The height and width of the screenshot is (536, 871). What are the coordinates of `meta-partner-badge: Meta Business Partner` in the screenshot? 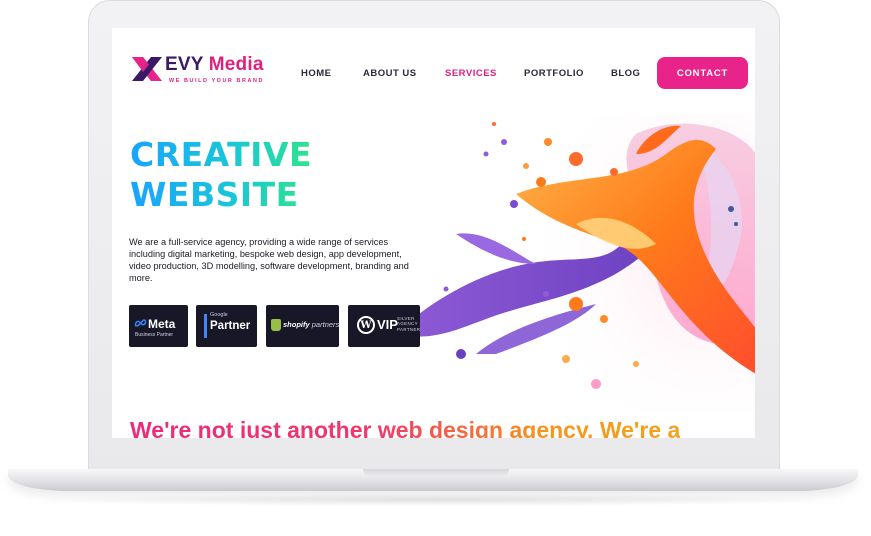 It's located at (158, 326).